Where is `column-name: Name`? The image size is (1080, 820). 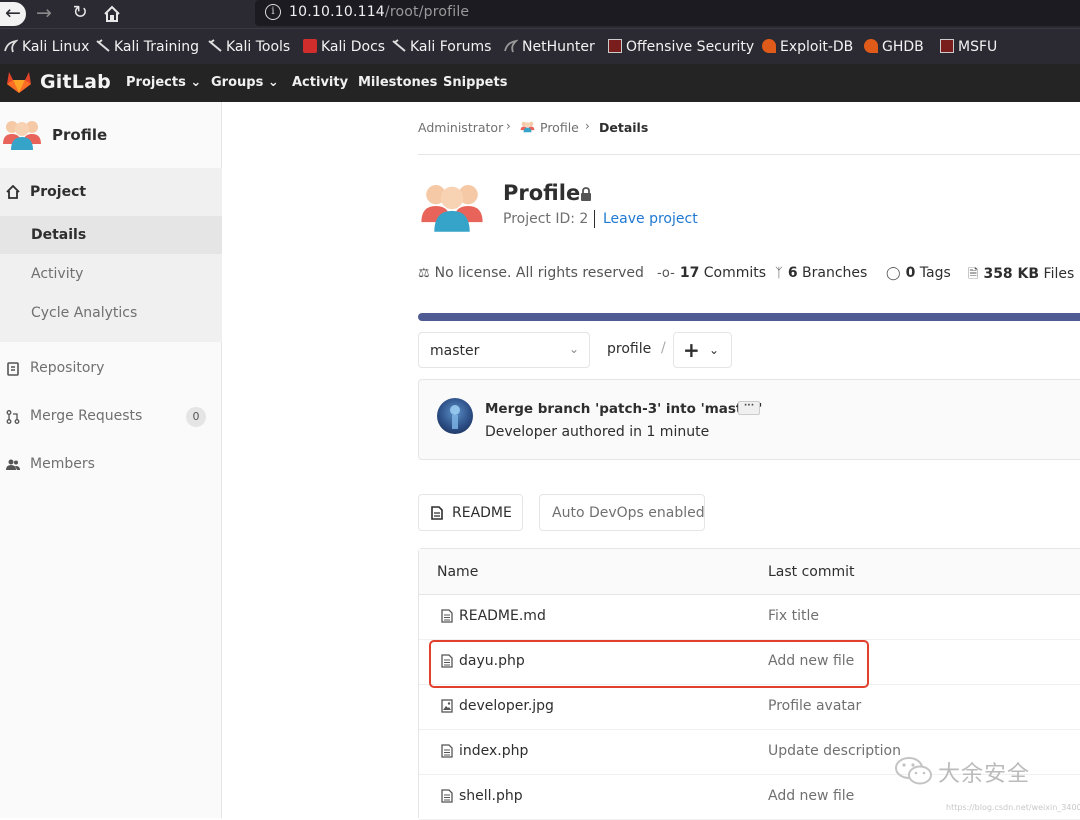 column-name: Name is located at coordinates (458, 572).